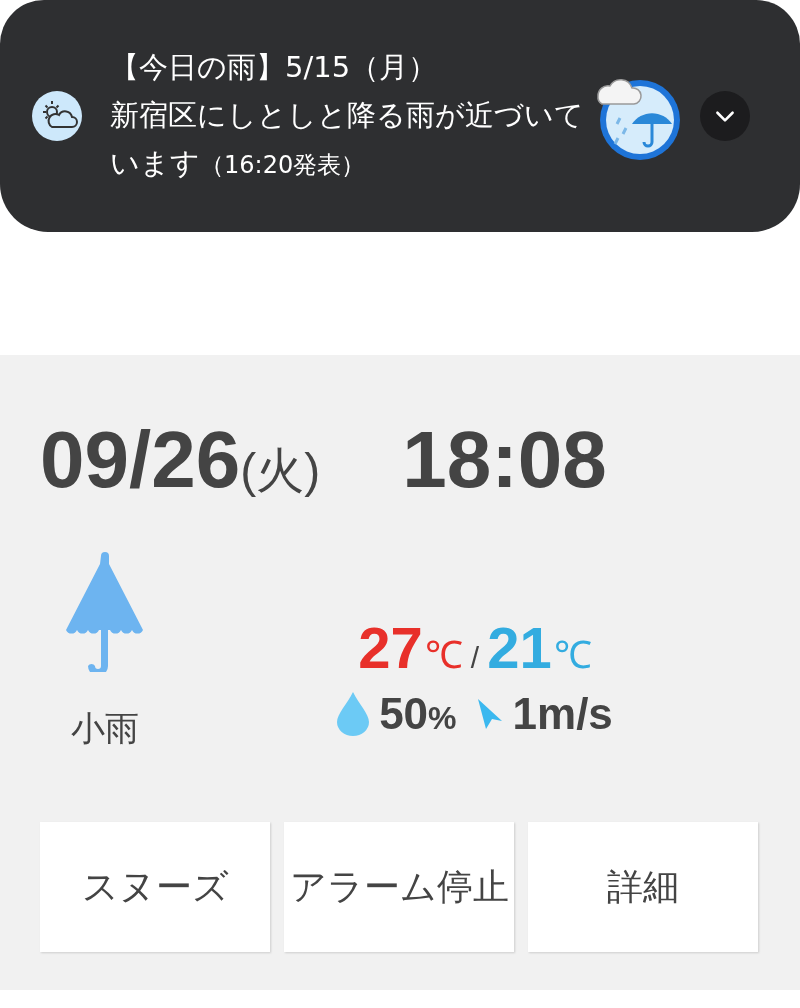 This screenshot has width=800, height=1008. What do you see at coordinates (57, 116) in the screenshot?
I see `weather-app-icon` at bounding box center [57, 116].